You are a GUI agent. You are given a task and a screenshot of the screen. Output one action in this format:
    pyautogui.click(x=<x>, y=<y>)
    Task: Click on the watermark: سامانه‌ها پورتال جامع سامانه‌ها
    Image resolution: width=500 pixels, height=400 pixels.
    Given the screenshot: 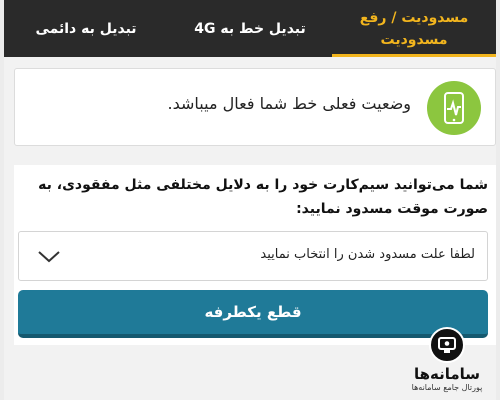 What is the action you would take?
    pyautogui.click(x=447, y=361)
    